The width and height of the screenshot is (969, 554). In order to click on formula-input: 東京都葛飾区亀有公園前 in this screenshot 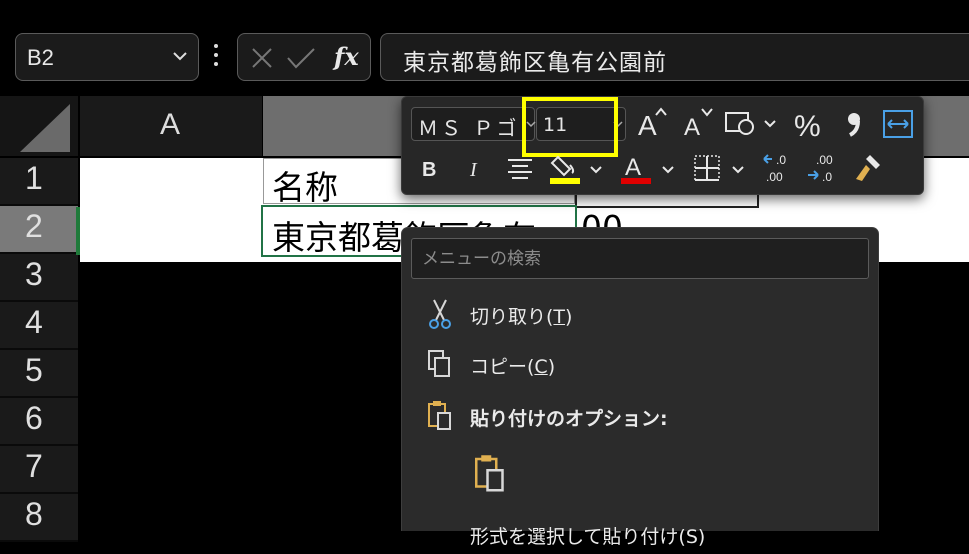, I will do `click(674, 57)`.